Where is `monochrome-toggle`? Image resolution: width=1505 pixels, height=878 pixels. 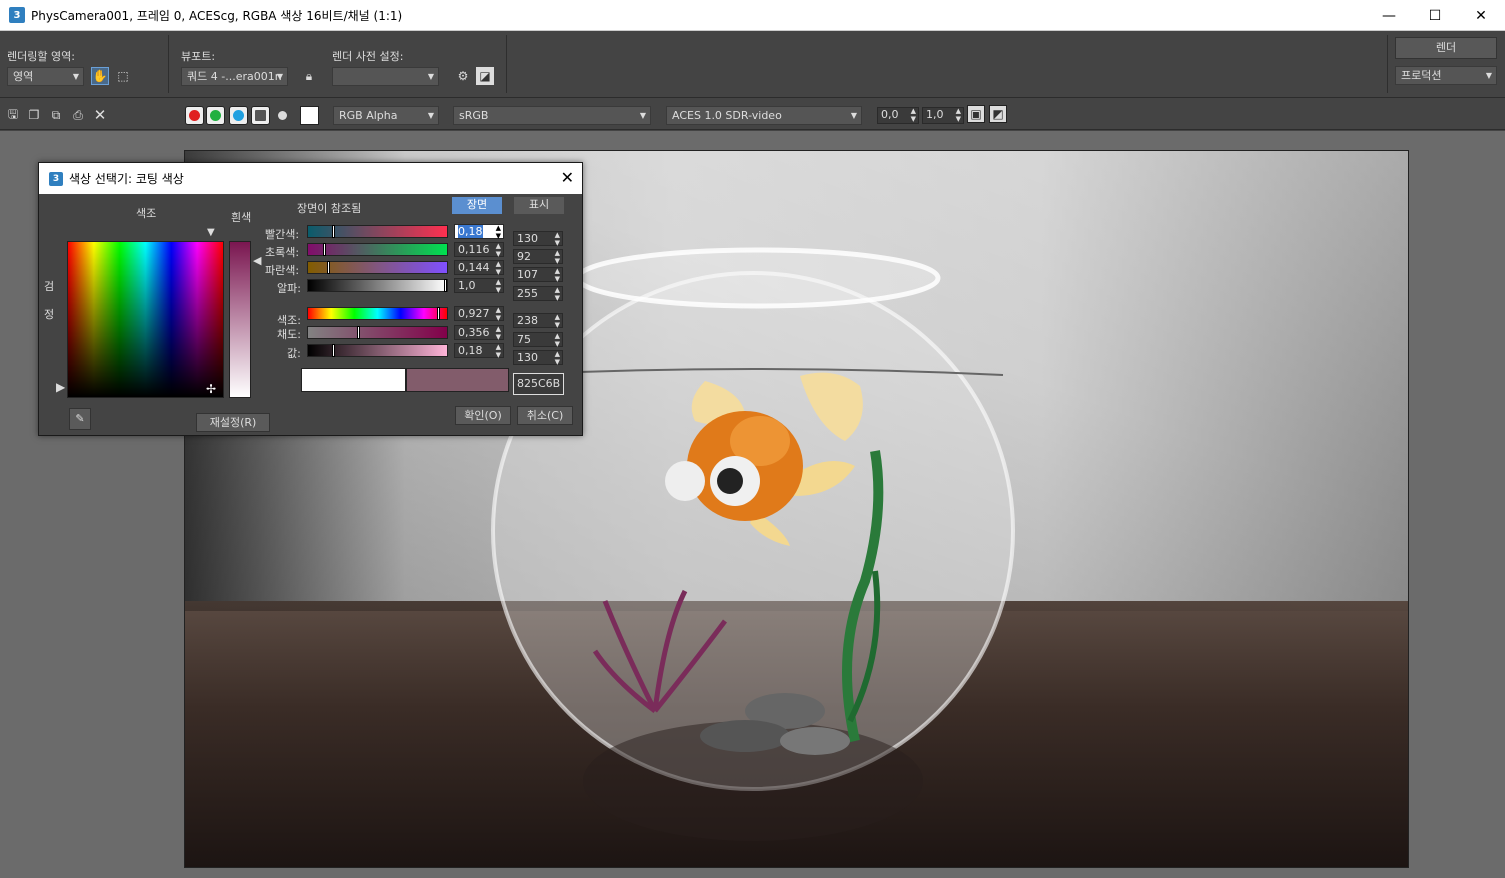 monochrome-toggle is located at coordinates (282, 115).